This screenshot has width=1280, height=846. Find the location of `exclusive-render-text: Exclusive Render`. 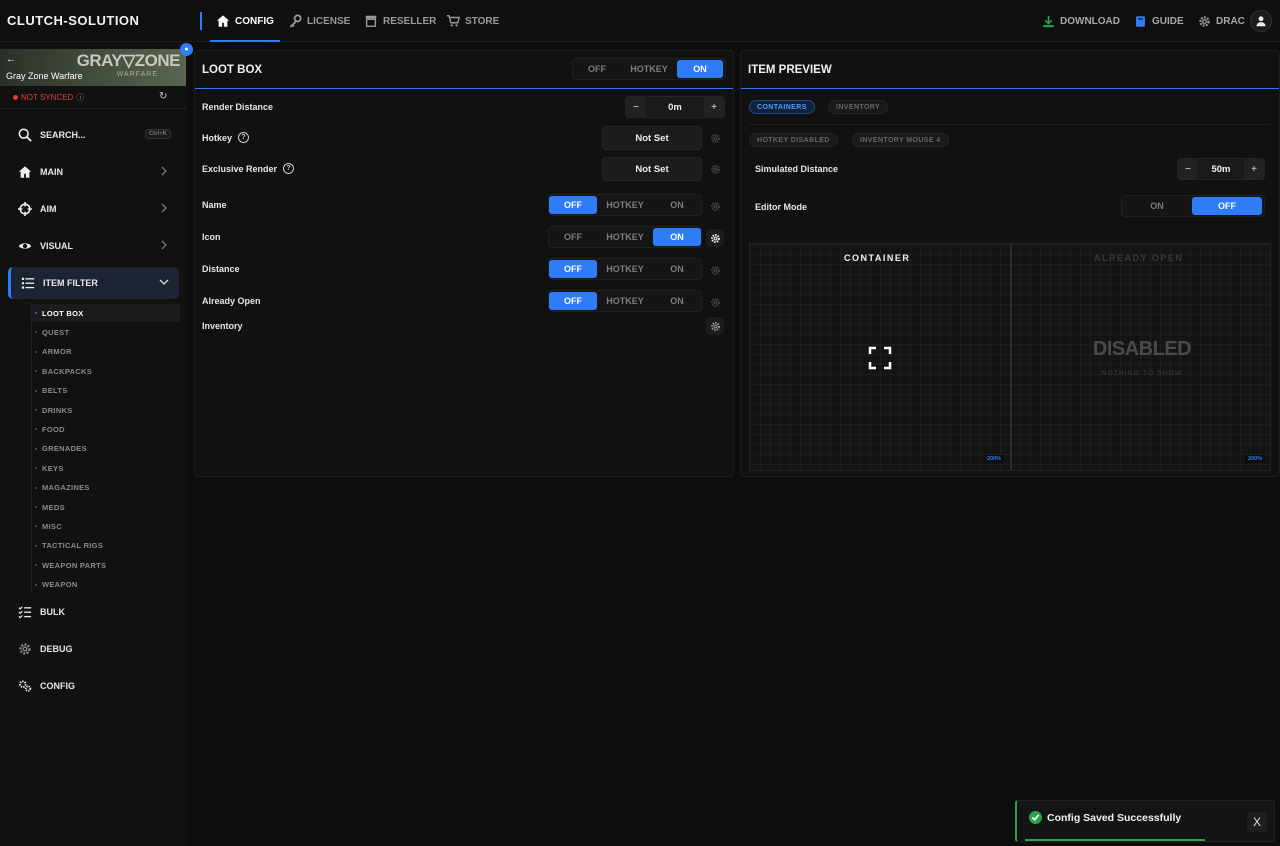

exclusive-render-text: Exclusive Render is located at coordinates (240, 168).